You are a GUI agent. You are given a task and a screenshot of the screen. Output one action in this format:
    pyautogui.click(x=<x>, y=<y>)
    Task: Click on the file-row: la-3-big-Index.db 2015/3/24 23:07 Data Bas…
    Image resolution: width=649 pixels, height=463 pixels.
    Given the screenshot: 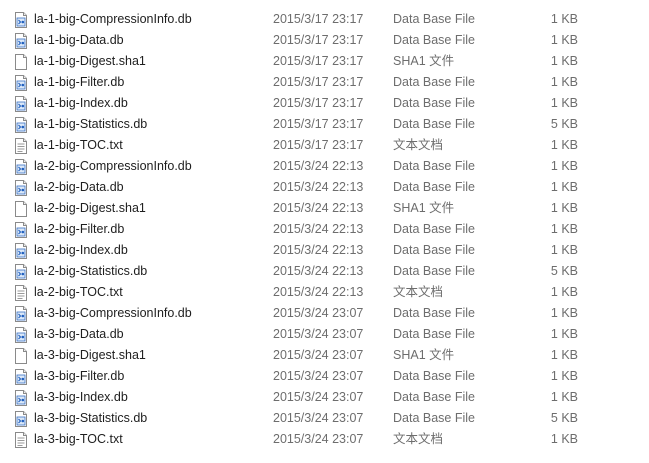 What is the action you would take?
    pyautogui.click(x=324, y=397)
    